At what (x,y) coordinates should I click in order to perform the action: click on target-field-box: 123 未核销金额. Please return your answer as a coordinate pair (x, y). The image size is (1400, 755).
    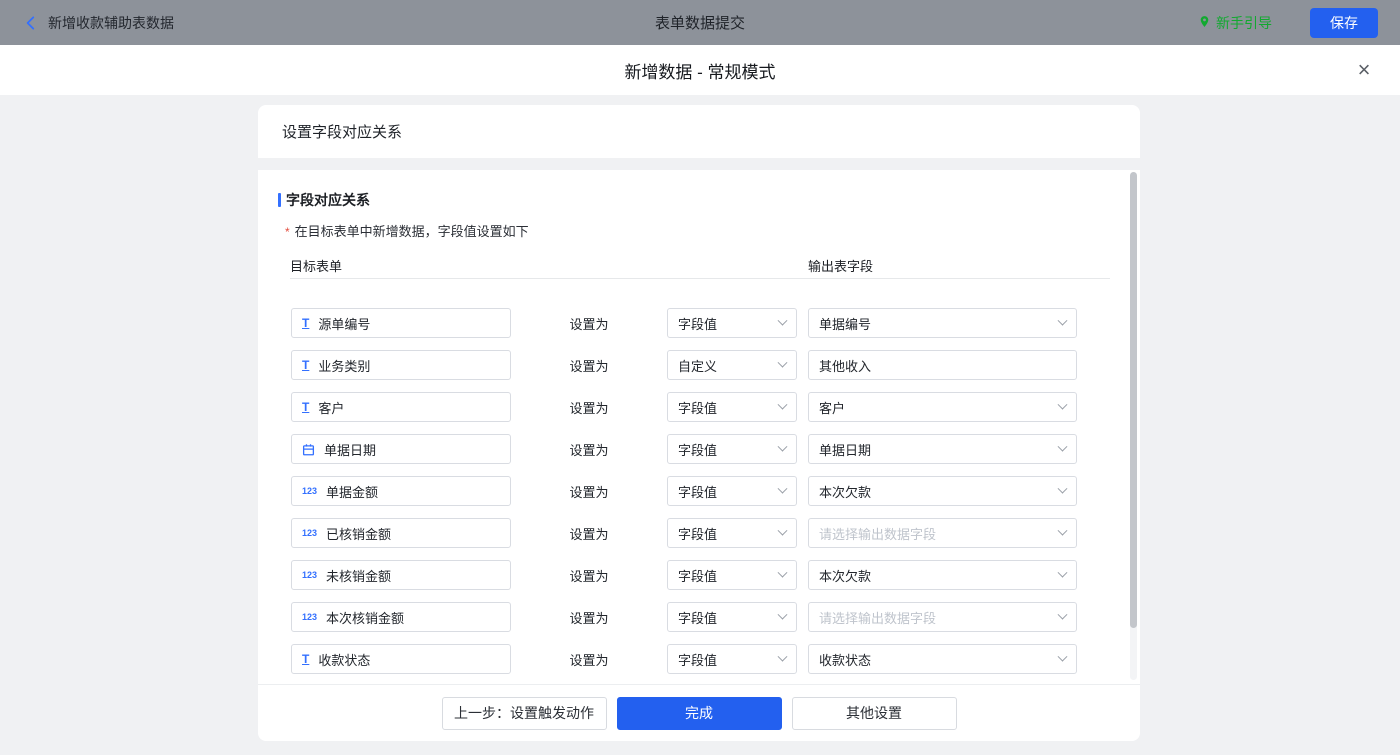
    Looking at the image, I should click on (401, 575).